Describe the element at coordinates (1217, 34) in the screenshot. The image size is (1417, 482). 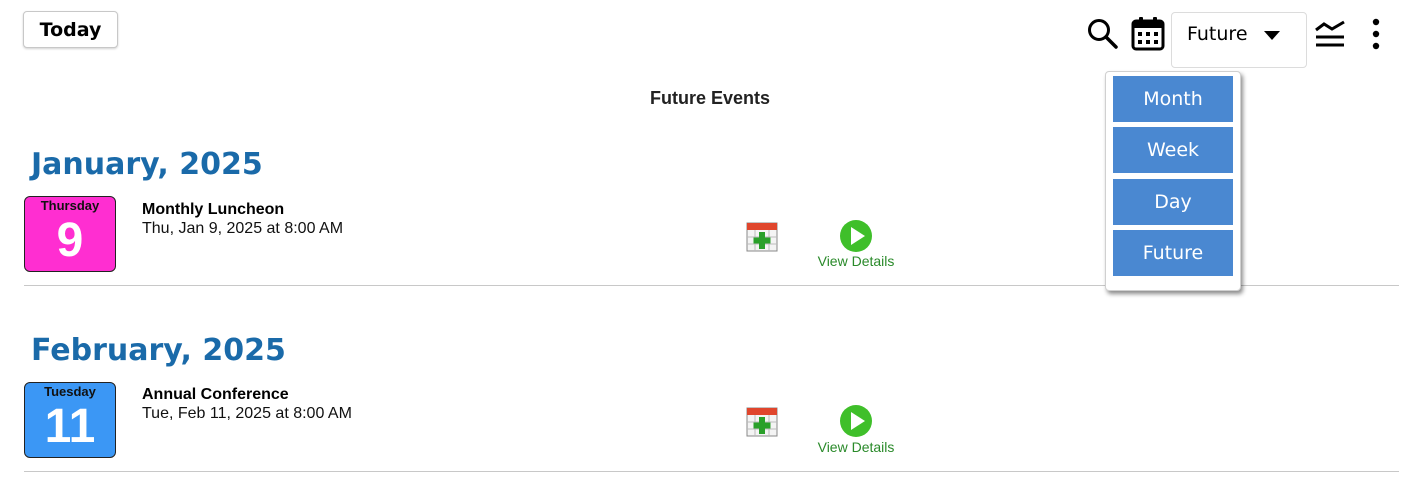
I see `view-select-value: Future` at that location.